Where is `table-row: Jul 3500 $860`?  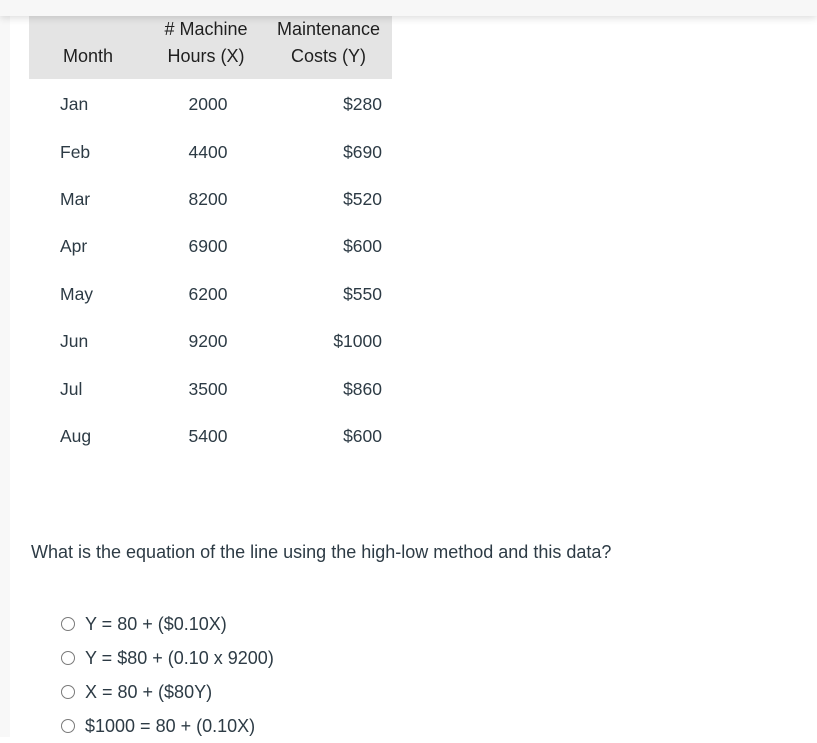 table-row: Jul 3500 $860 is located at coordinates (210, 388).